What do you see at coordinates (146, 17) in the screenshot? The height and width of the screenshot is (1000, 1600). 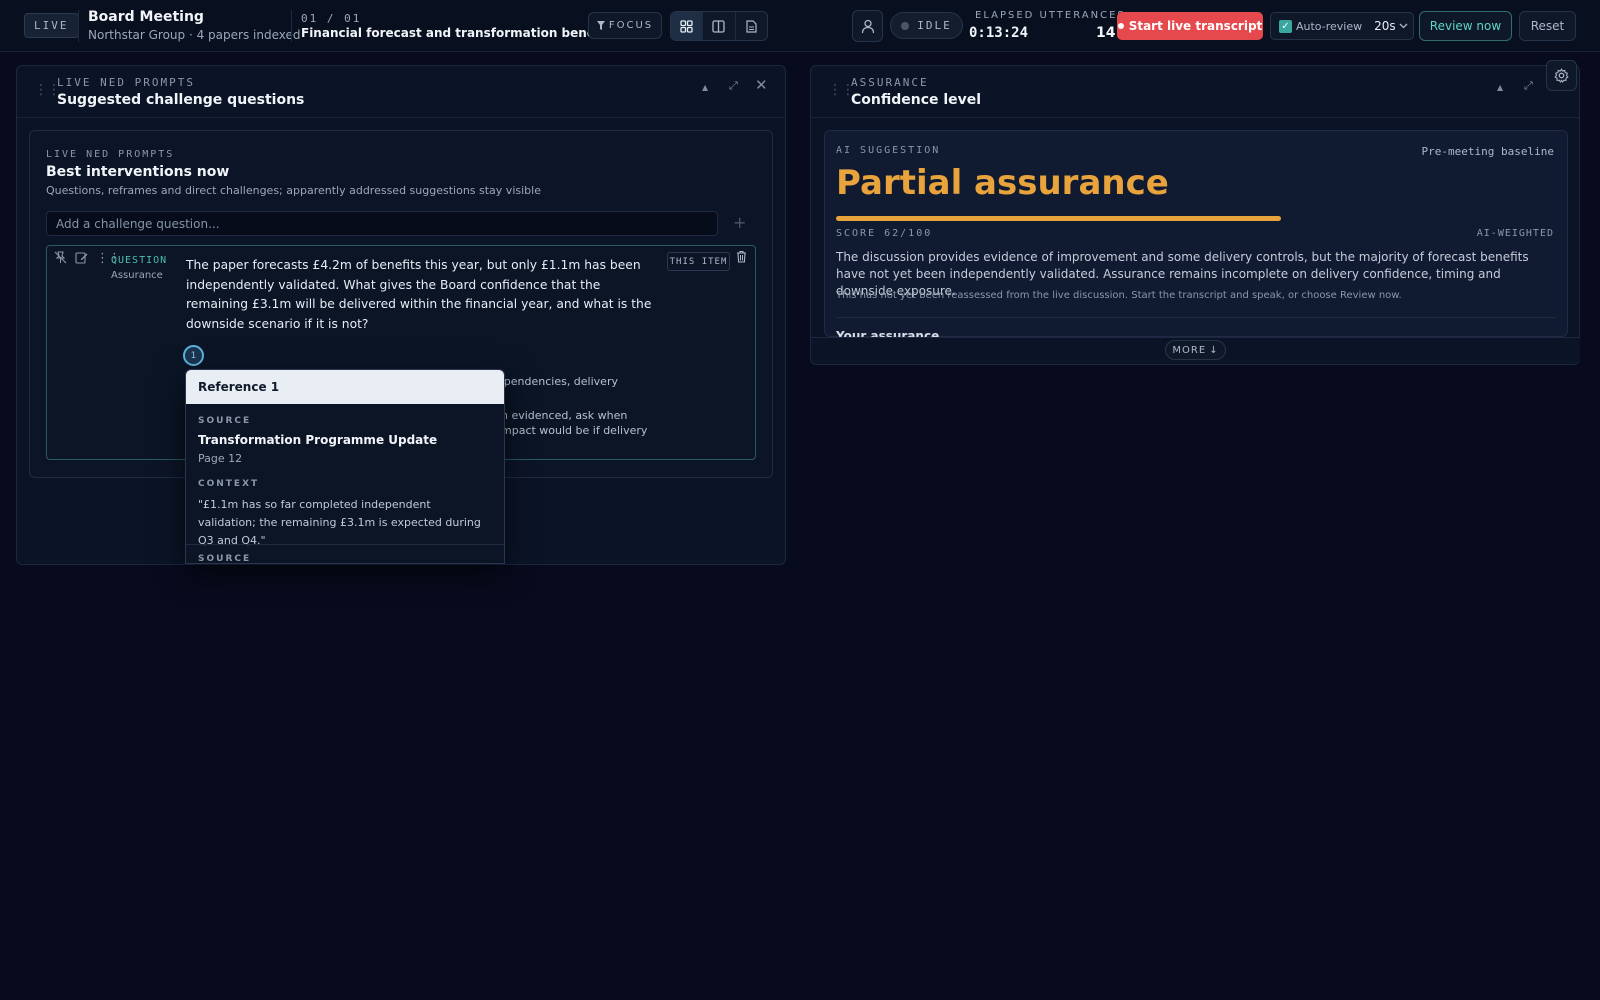 I see `meeting-title: Board Meeting` at bounding box center [146, 17].